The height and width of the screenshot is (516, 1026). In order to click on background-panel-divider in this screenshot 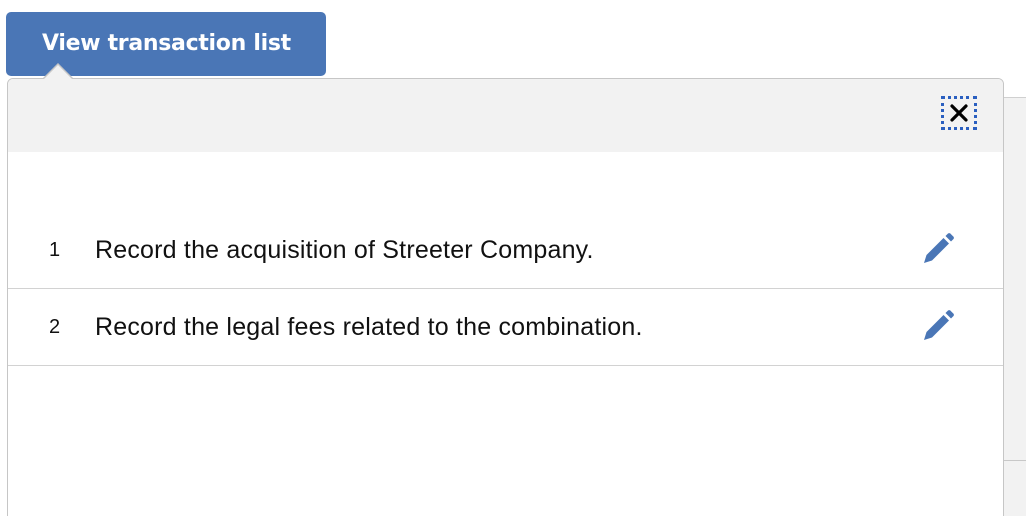, I will do `click(1015, 460)`.